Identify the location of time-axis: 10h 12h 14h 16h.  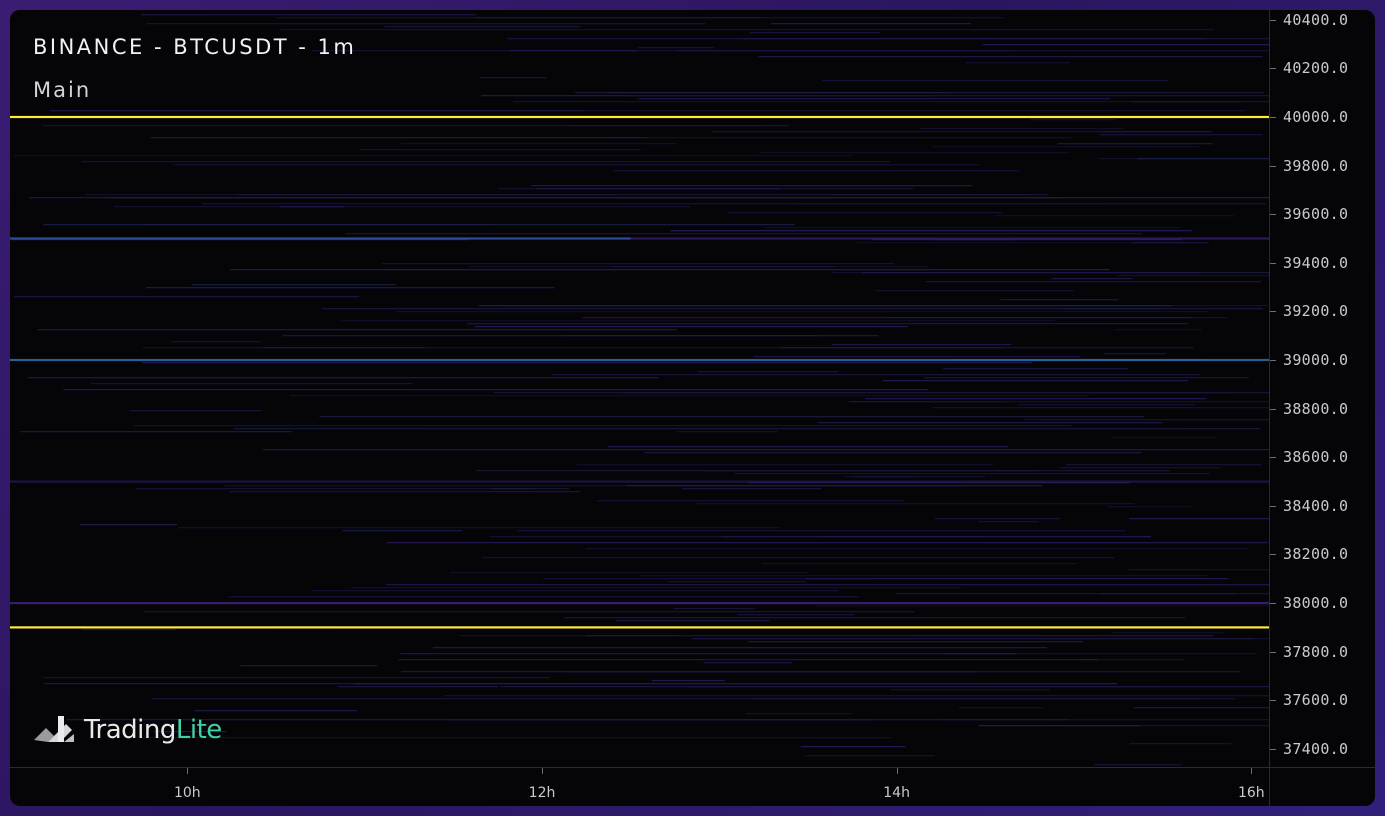
(639, 786).